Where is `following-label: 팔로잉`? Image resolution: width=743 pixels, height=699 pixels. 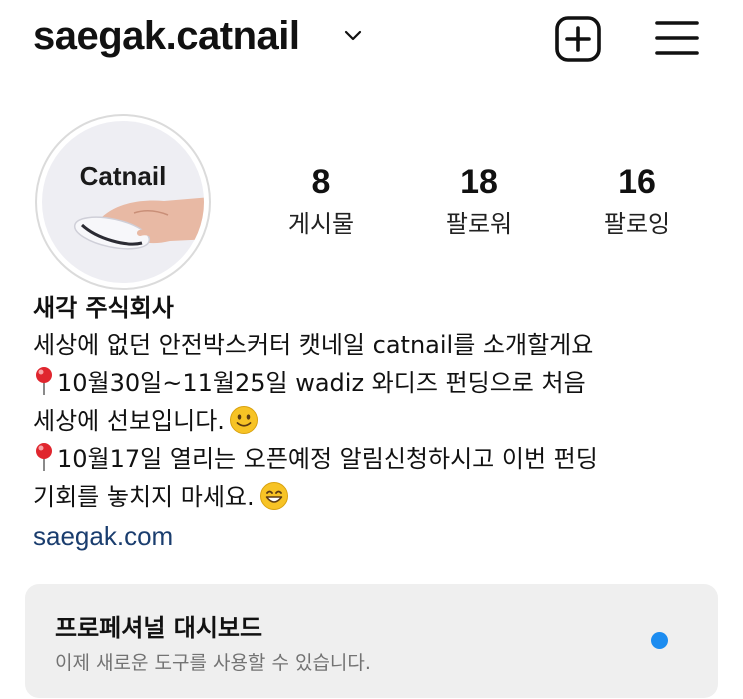
following-label: 팔로잉 is located at coordinates (637, 224).